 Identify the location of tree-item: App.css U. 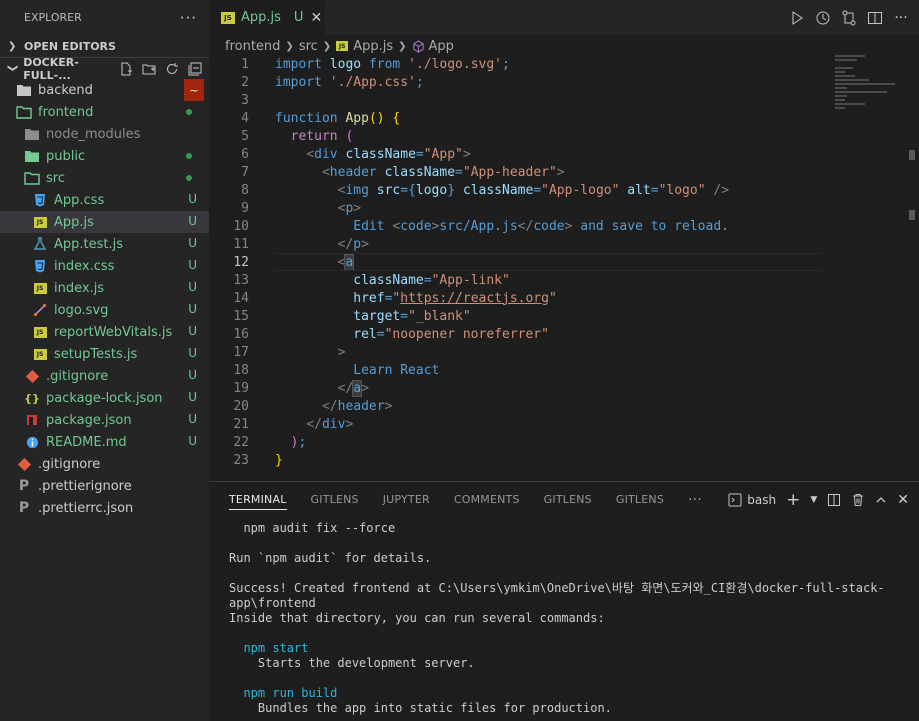
(104, 200).